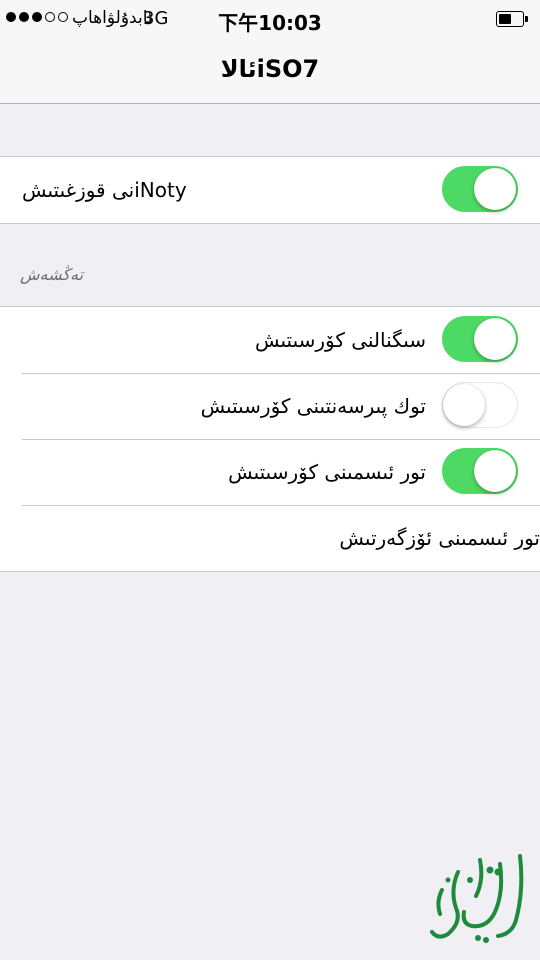 The height and width of the screenshot is (960, 540). Describe the element at coordinates (104, 190) in the screenshot. I see `enable-inoty-label: نى قوزغىتىشiNoty` at that location.